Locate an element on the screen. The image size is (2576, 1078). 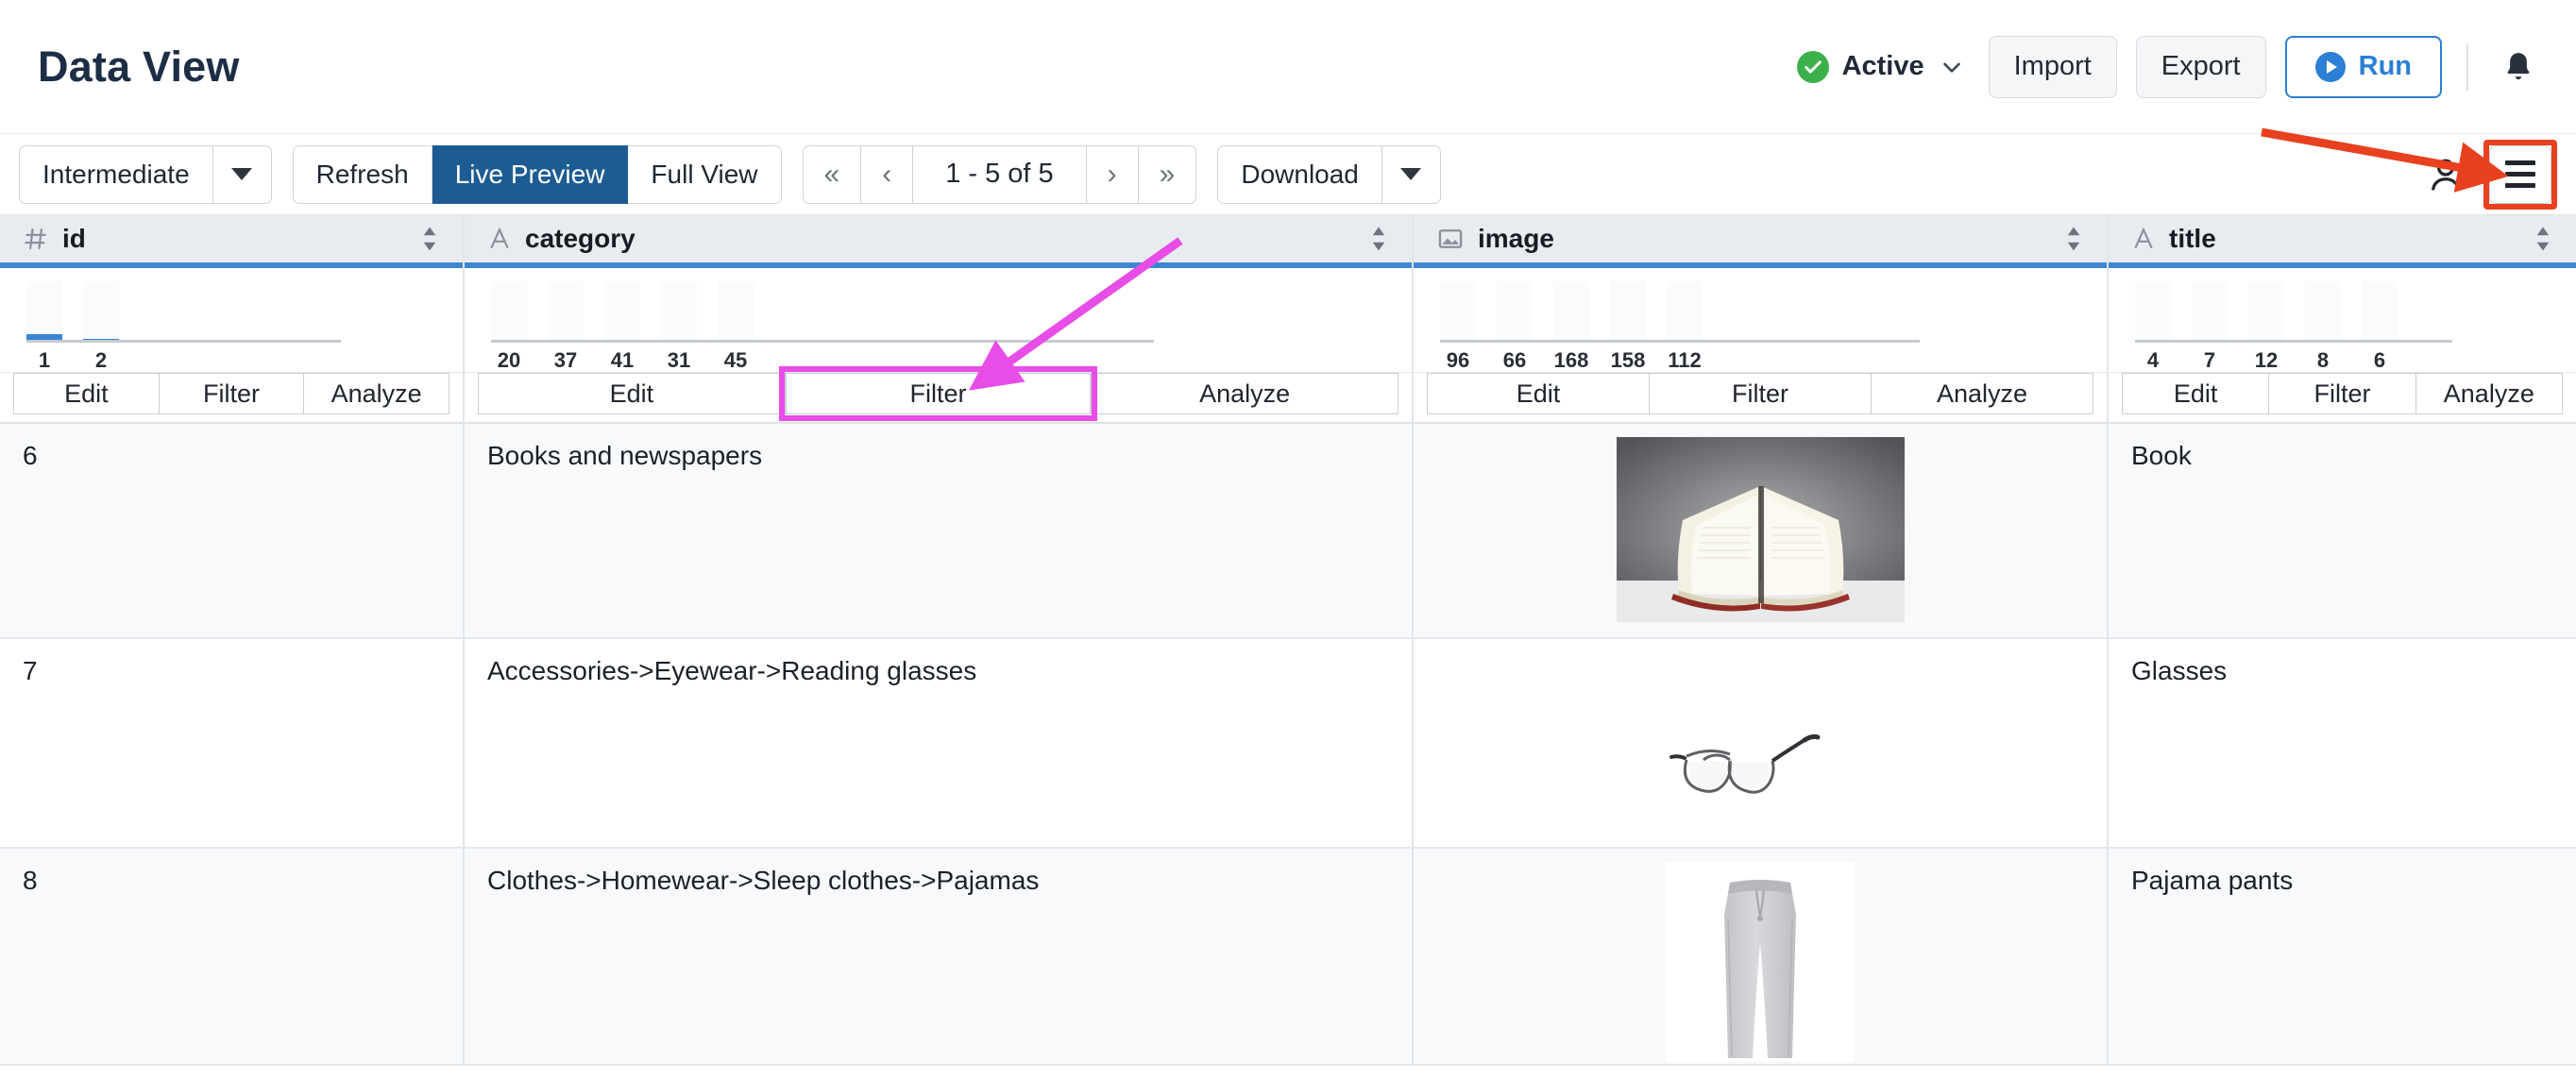
refresh-button: Refresh is located at coordinates (362, 174).